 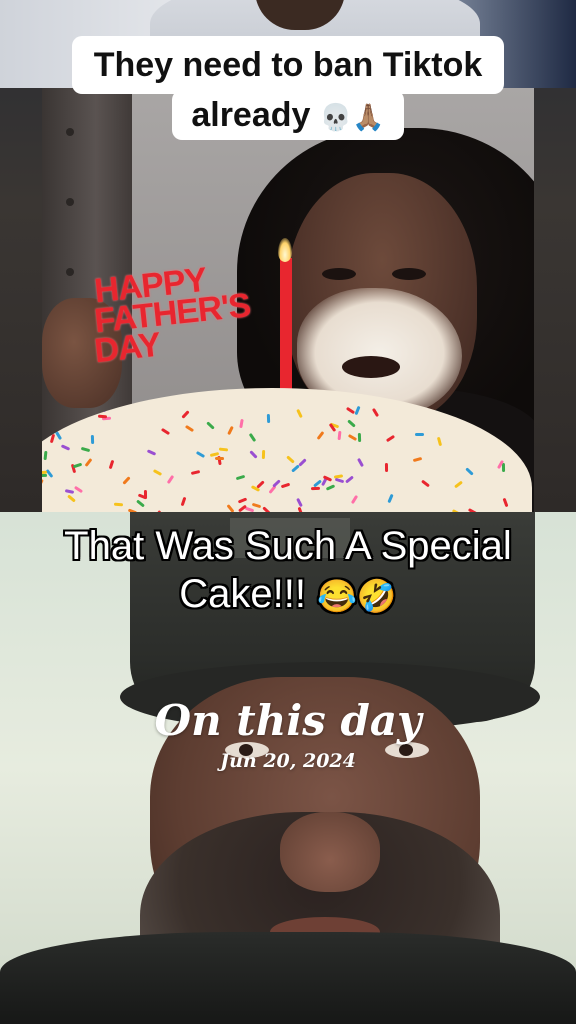 What do you see at coordinates (357, 596) in the screenshot?
I see `laughing-emoji-icon: 😂🤣` at bounding box center [357, 596].